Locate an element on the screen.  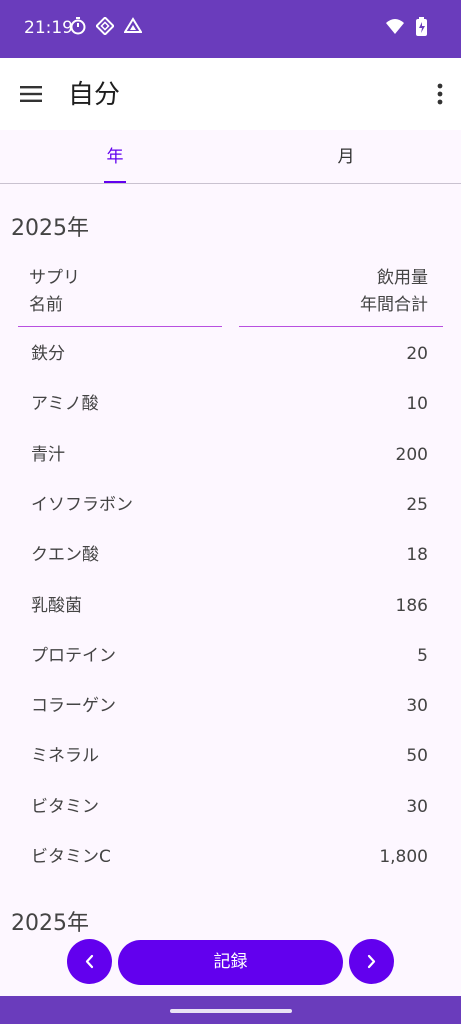
status-bar: 21:19 is located at coordinates (230, 29).